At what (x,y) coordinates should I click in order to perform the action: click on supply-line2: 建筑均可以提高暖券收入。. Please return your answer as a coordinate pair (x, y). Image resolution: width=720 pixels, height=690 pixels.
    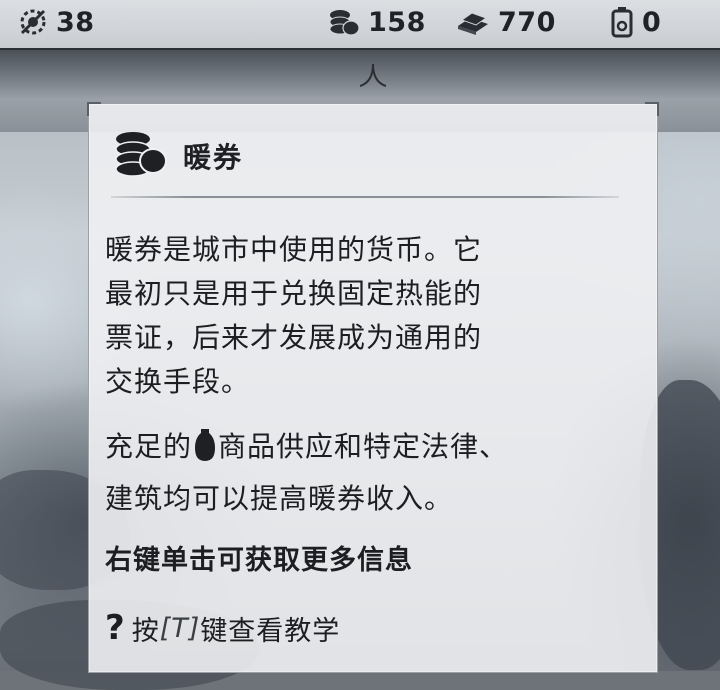
    Looking at the image, I should click on (279, 498).